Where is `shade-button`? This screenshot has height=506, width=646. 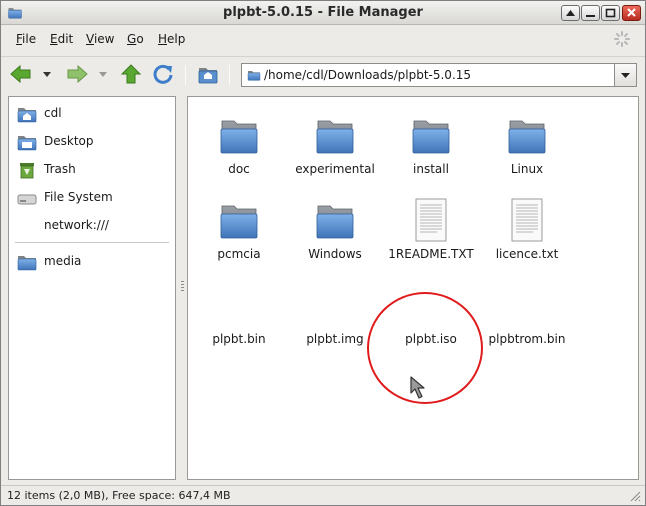 shade-button is located at coordinates (570, 13).